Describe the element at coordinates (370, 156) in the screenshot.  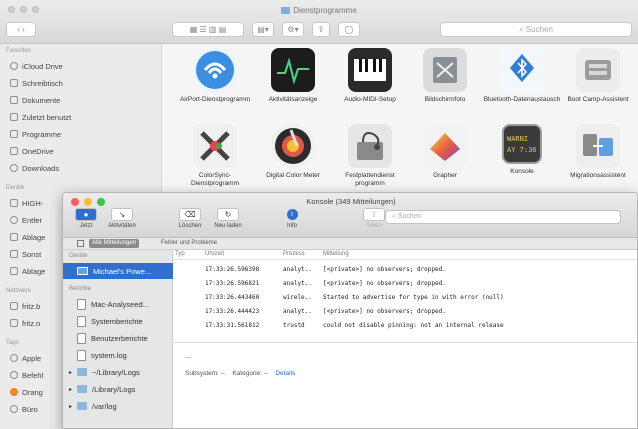
I see `app-disk-utility: Festplattendienst programm` at that location.